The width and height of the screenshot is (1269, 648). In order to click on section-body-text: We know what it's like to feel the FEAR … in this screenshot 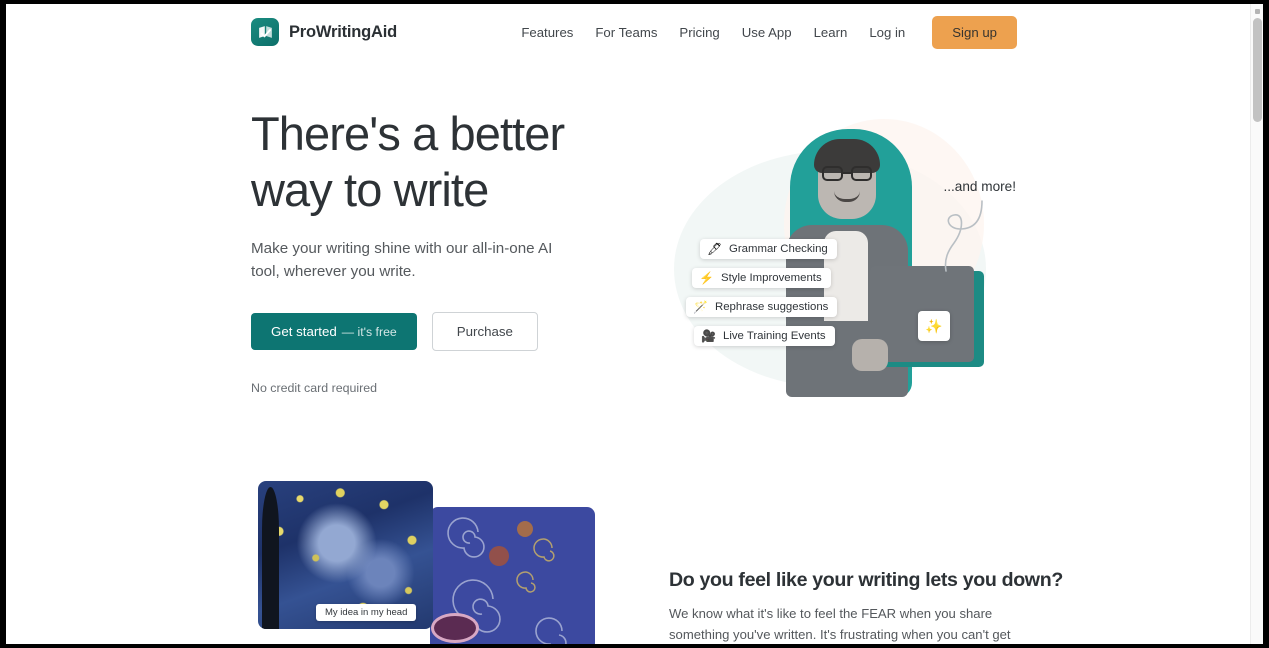, I will do `click(840, 624)`.